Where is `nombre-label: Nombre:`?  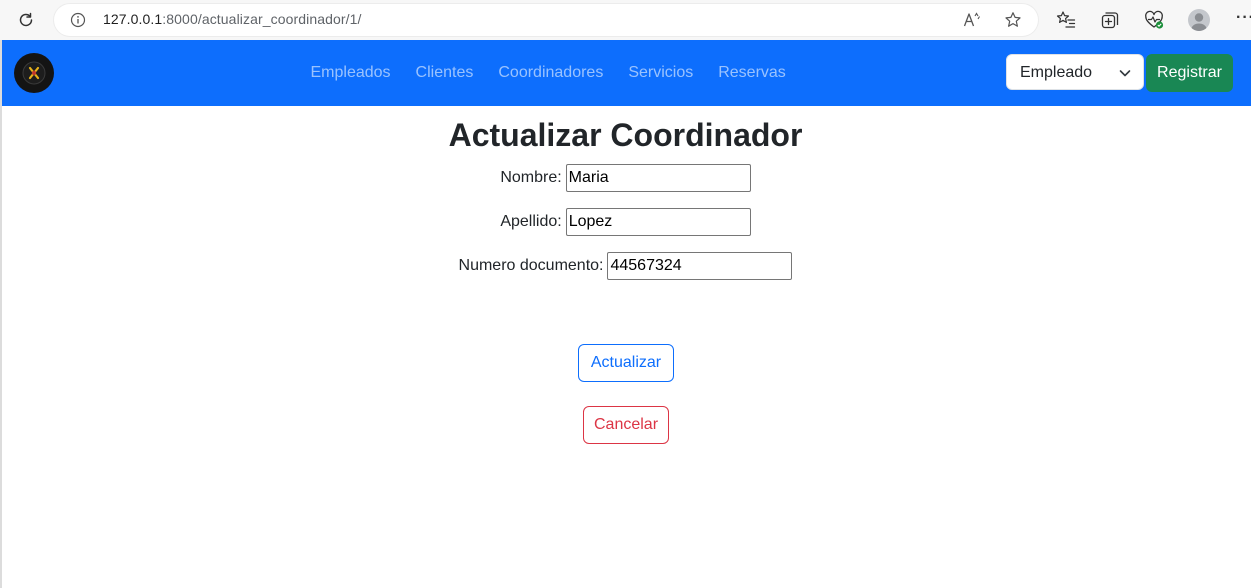 nombre-label: Nombre: is located at coordinates (531, 177).